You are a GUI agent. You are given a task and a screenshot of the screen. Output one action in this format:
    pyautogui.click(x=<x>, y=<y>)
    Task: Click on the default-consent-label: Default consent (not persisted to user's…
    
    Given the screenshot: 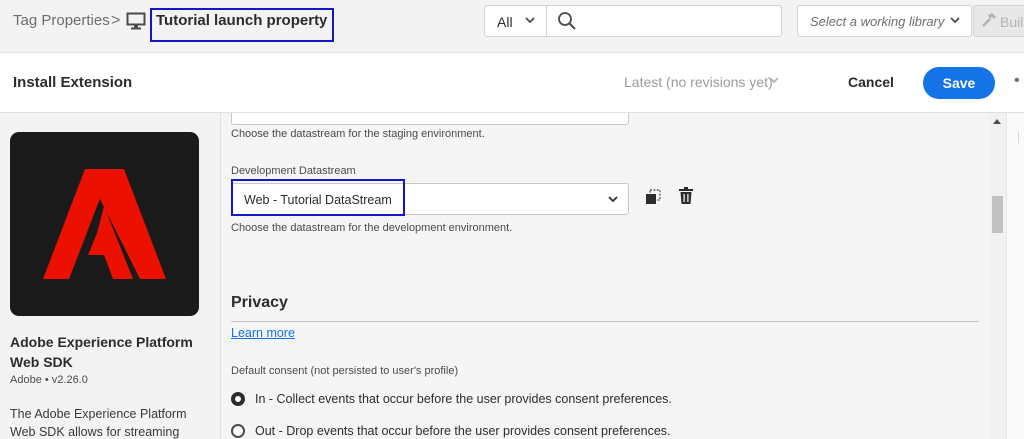 What is the action you would take?
    pyautogui.click(x=345, y=371)
    